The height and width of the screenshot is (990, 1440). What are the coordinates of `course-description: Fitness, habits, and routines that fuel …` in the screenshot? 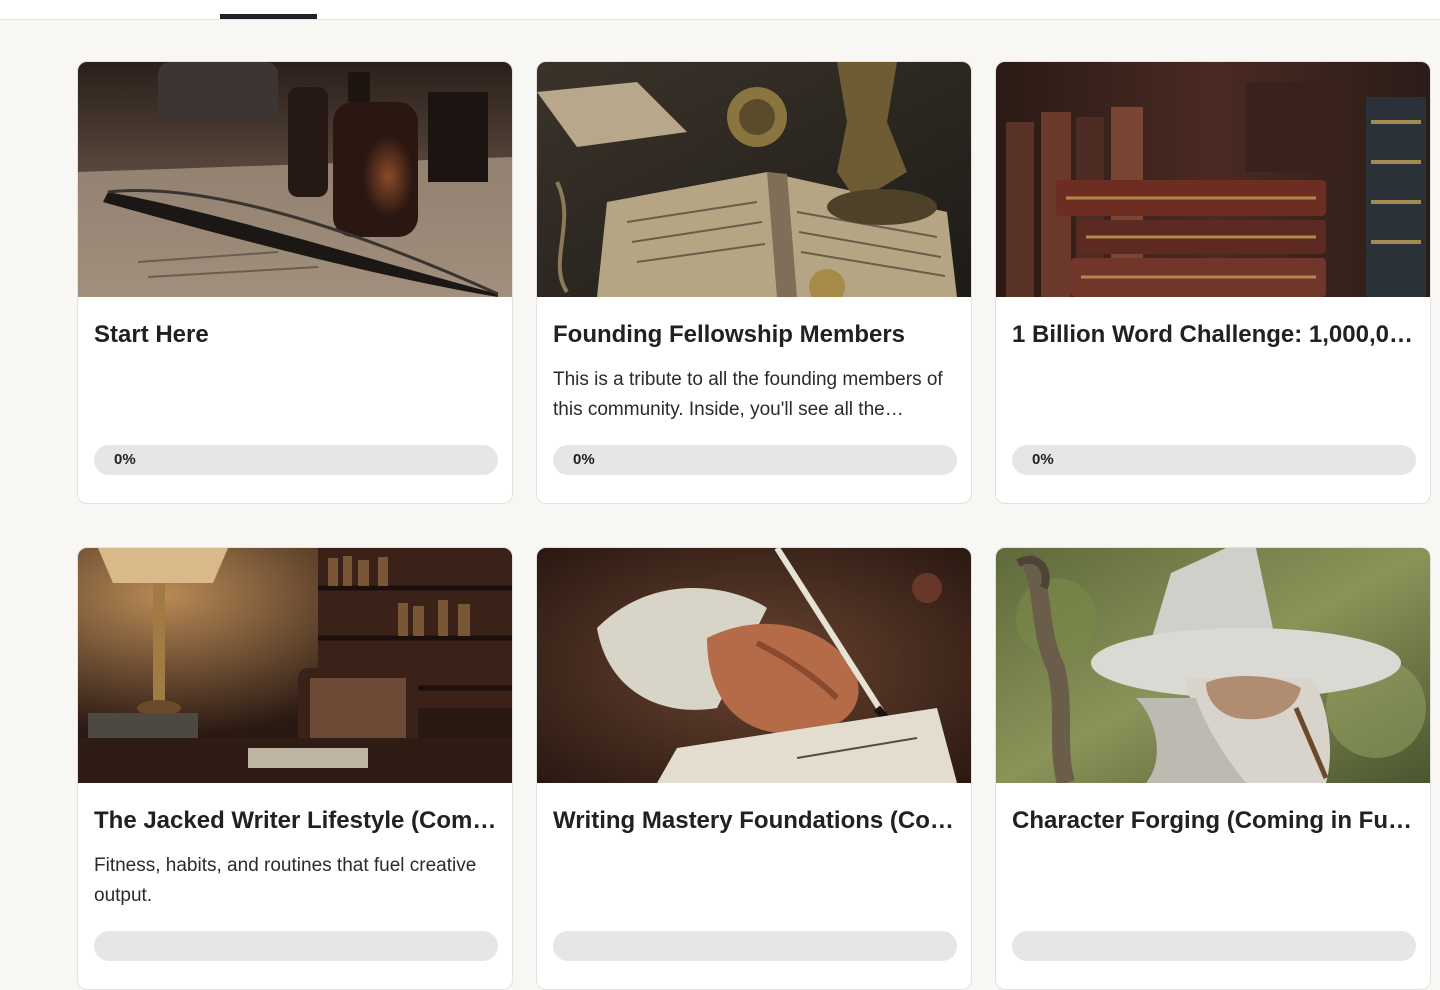 It's located at (285, 880).